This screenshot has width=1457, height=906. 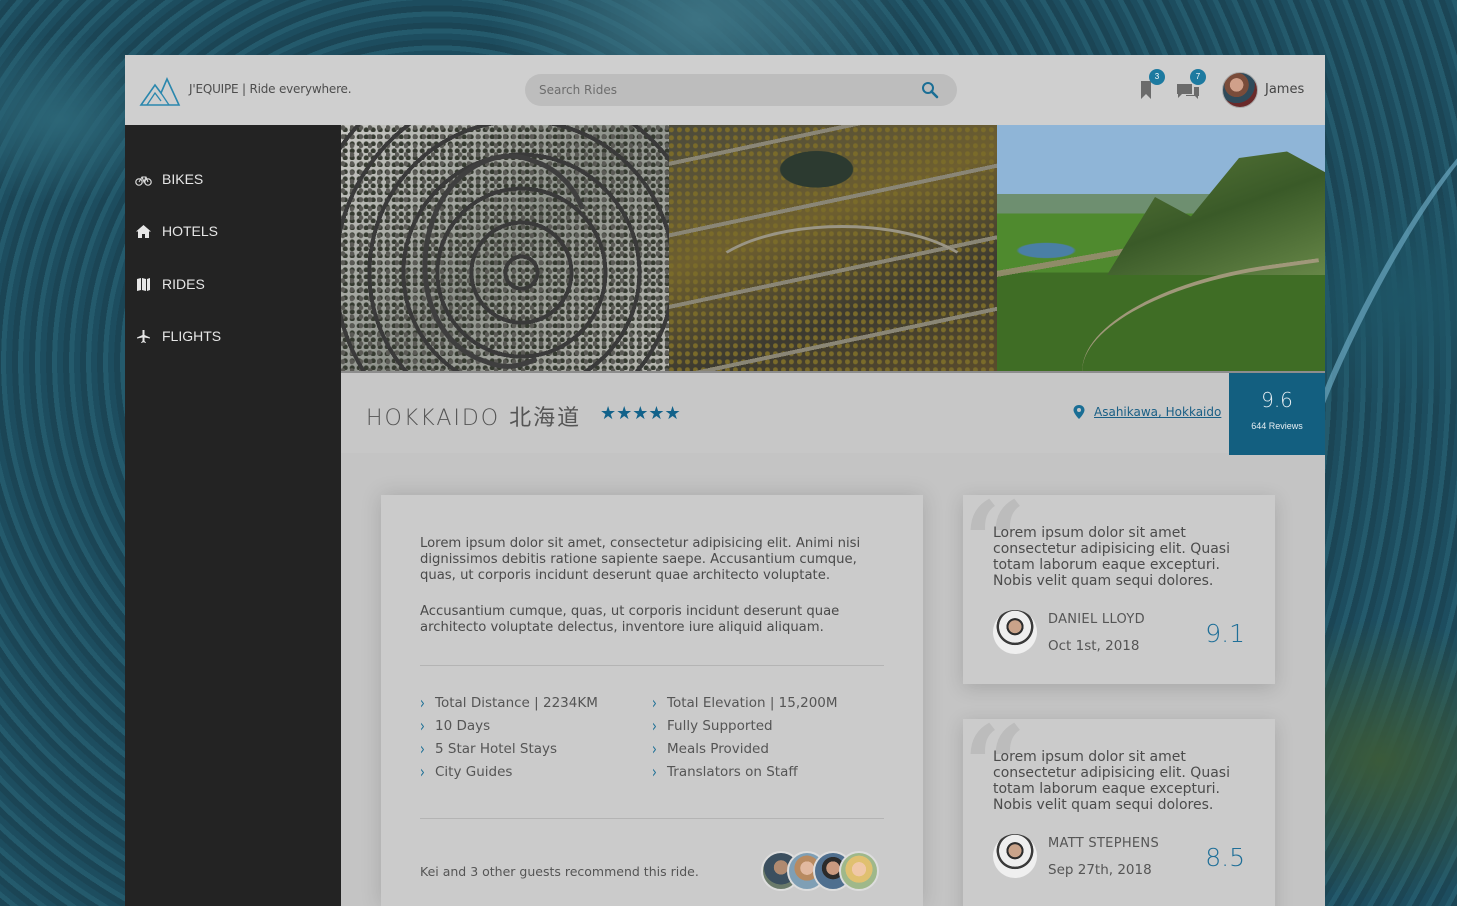 I want to click on hero-image-snowy-switchbacks, so click(x=505, y=248).